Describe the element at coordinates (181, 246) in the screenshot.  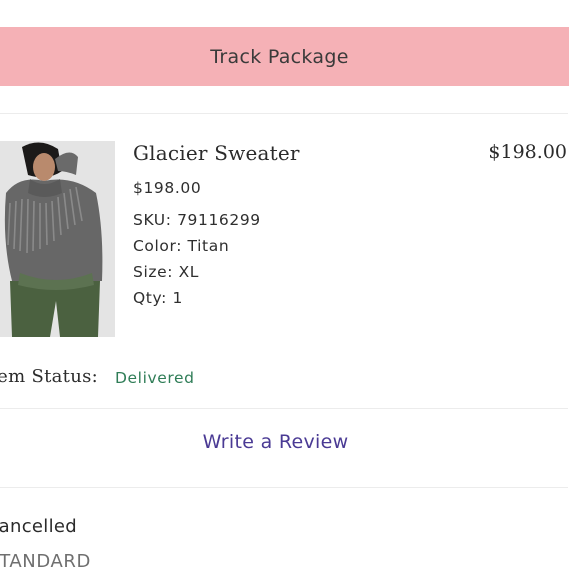
I see `product-color: Color: Titan` at that location.